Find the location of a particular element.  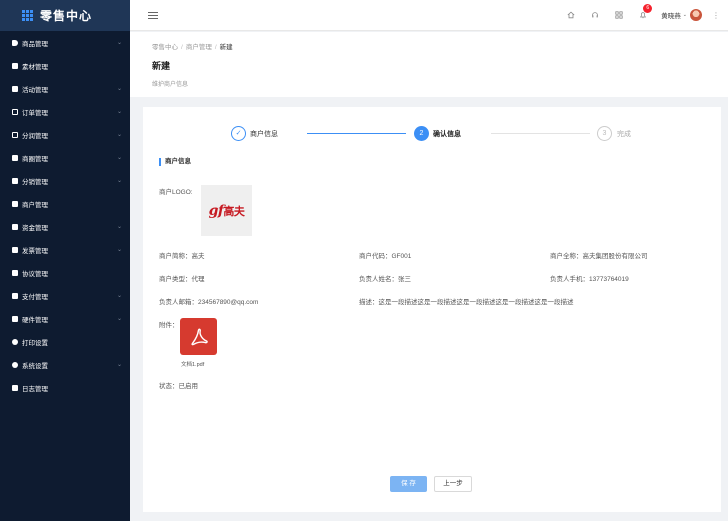

sidebar-item-label: 分润管理 is located at coordinates (35, 136).